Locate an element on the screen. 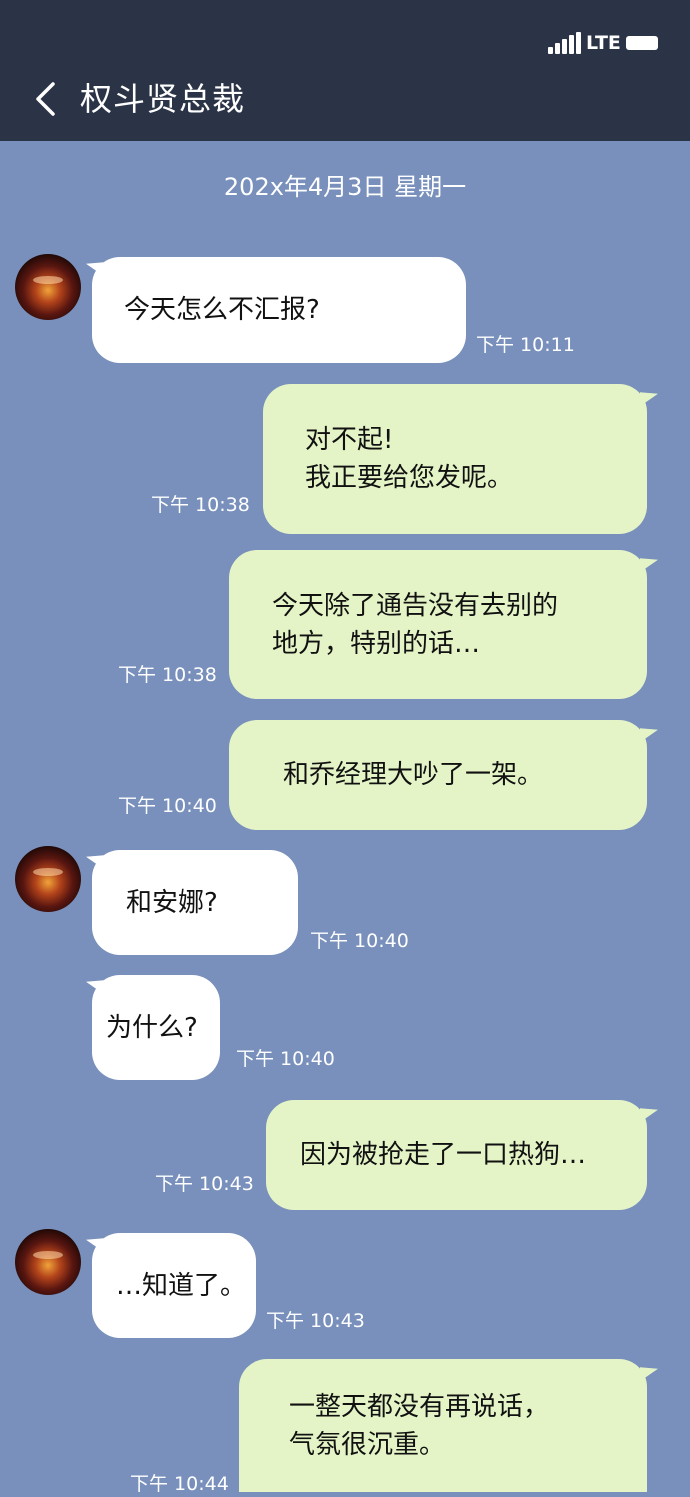 The image size is (690, 1497). message-bubble: 和乔经理大吵了一架。 is located at coordinates (438, 775).